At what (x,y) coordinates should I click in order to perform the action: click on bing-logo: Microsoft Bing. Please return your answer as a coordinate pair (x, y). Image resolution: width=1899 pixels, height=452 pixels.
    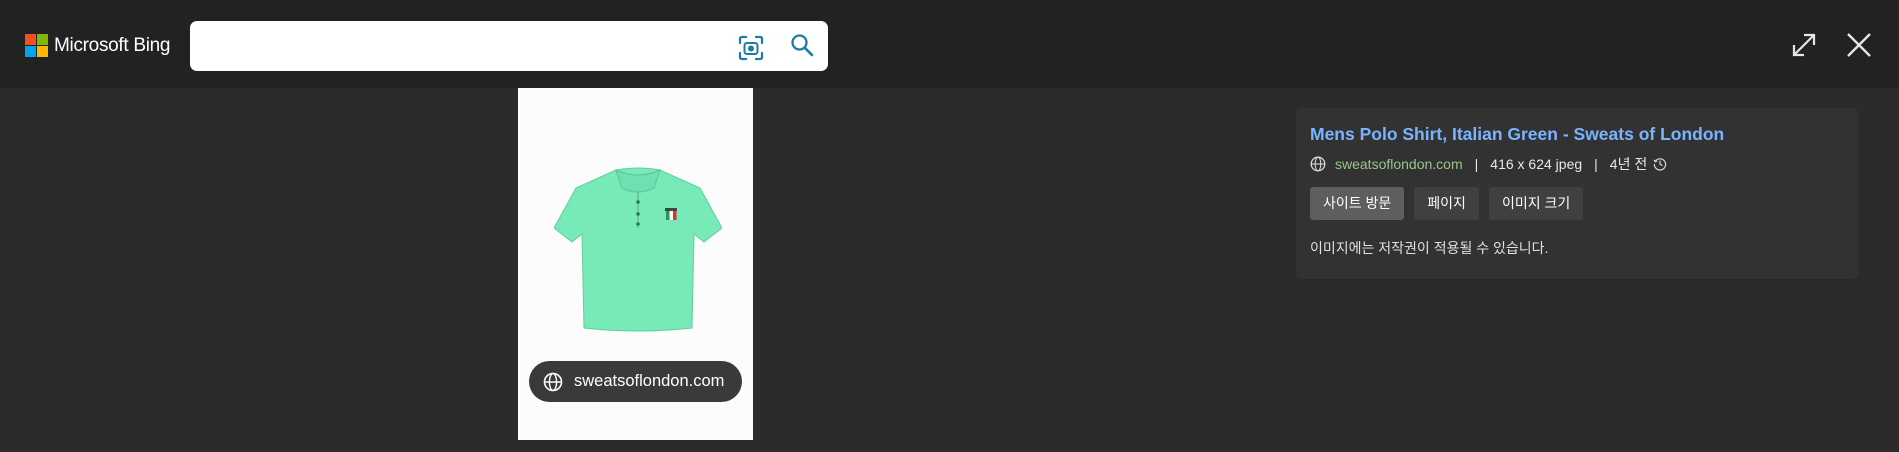
    Looking at the image, I should click on (97, 45).